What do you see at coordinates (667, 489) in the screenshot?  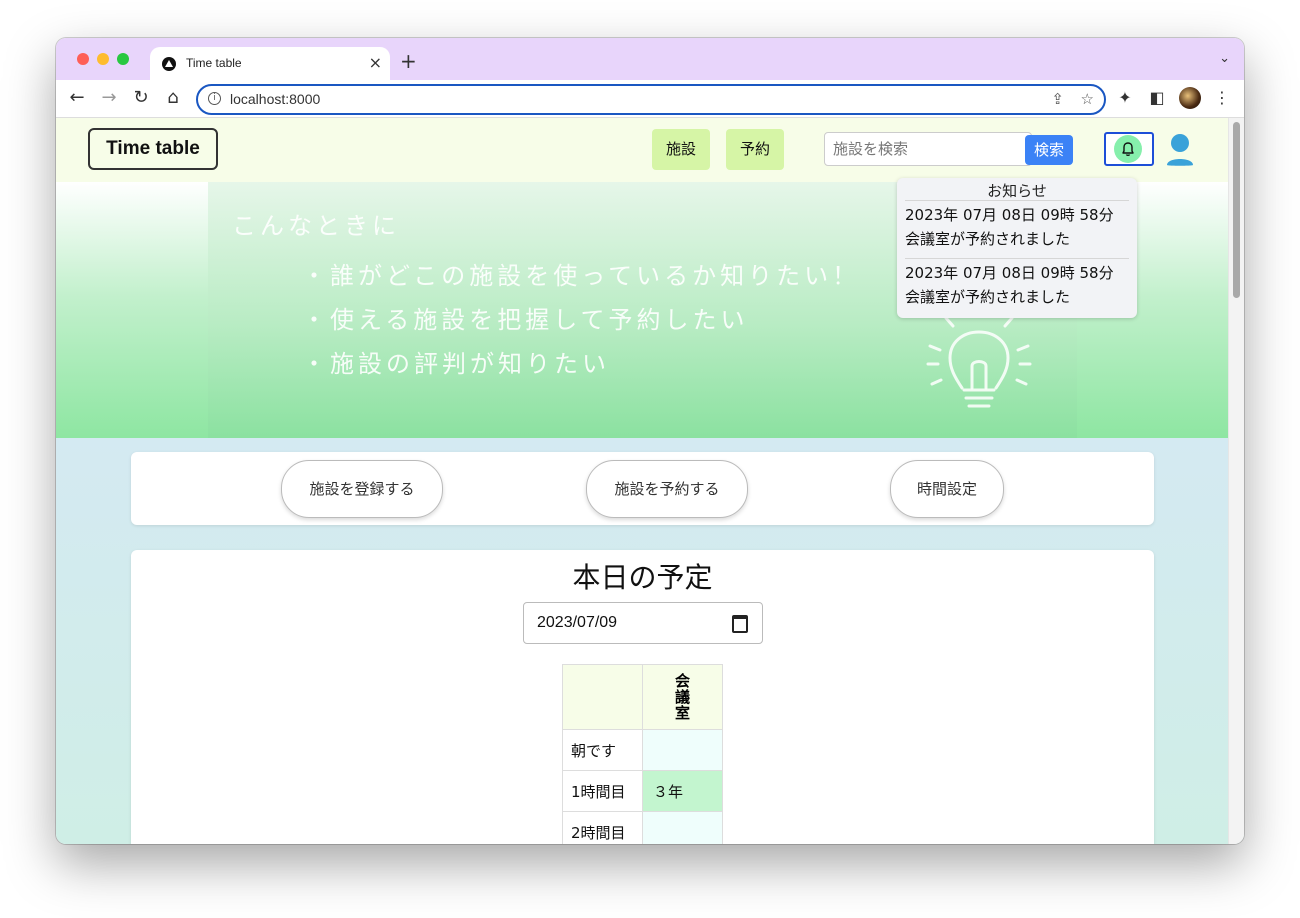 I see `reserve-facility-button: 施設を予約する` at bounding box center [667, 489].